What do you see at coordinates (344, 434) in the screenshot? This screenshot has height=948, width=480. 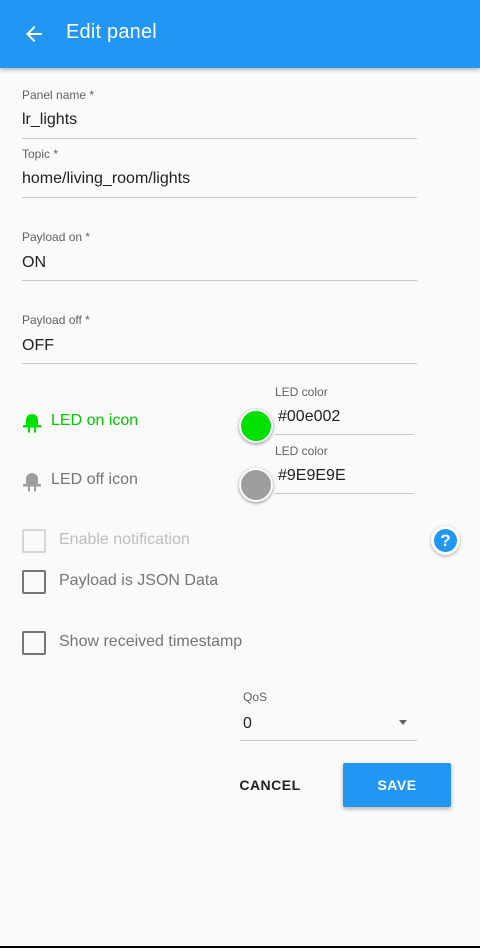 I see `led-on-color-underline` at bounding box center [344, 434].